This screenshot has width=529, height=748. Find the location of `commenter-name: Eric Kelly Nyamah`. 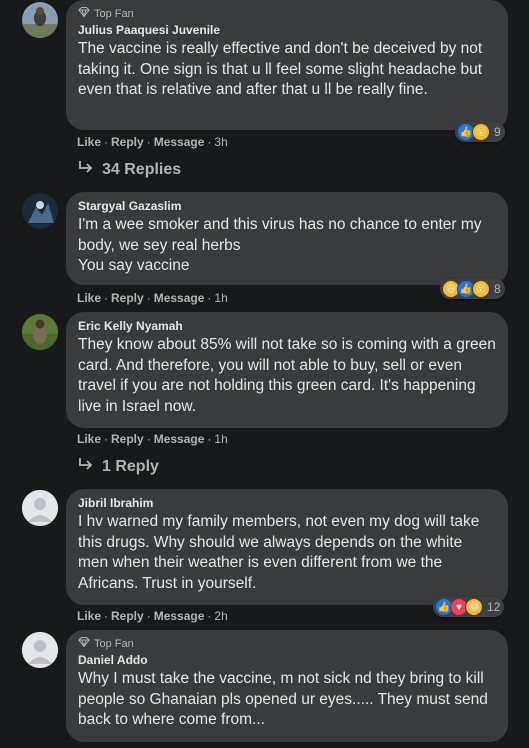

commenter-name: Eric Kelly Nyamah is located at coordinates (287, 326).